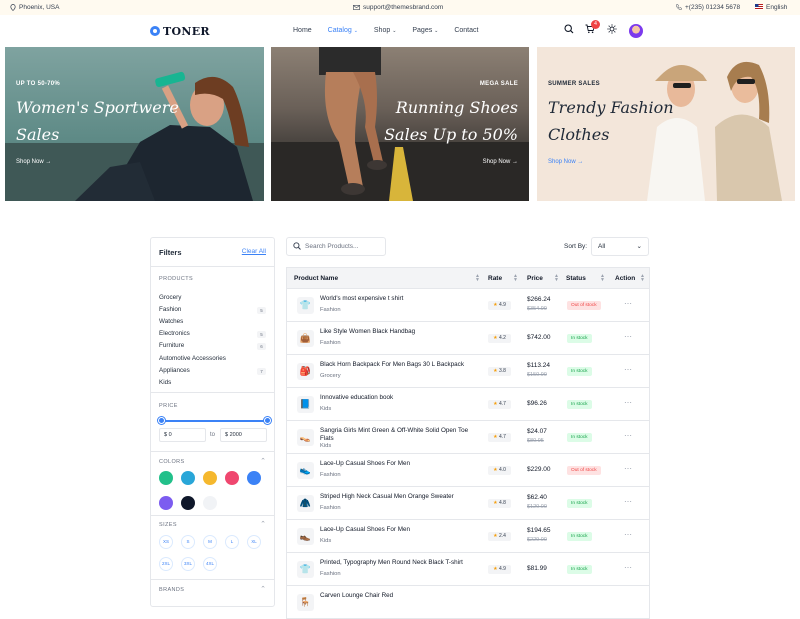 Image resolution: width=800 pixels, height=619 pixels. I want to click on product-name: Innovative education book, so click(400, 398).